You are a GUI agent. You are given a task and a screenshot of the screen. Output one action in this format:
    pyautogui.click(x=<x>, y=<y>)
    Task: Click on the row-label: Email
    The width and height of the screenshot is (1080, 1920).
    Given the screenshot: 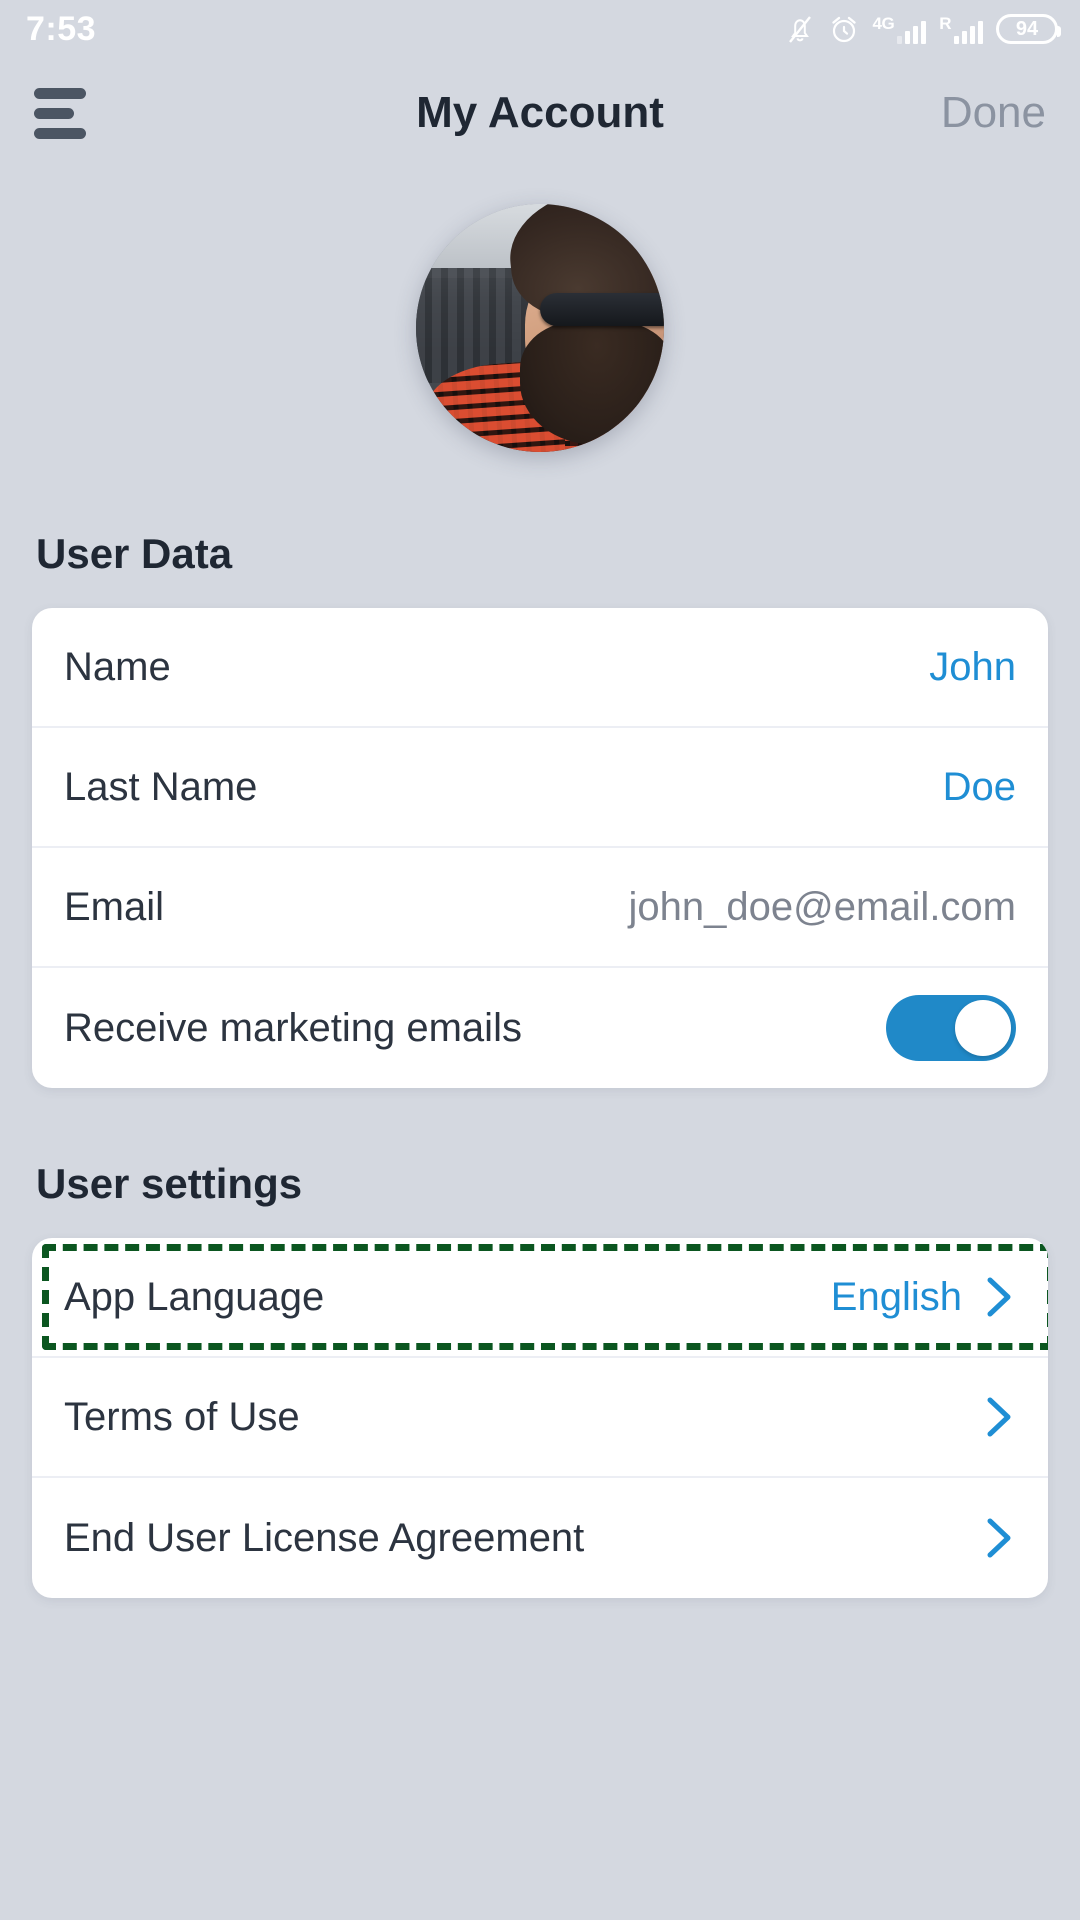 What is the action you would take?
    pyautogui.click(x=114, y=906)
    